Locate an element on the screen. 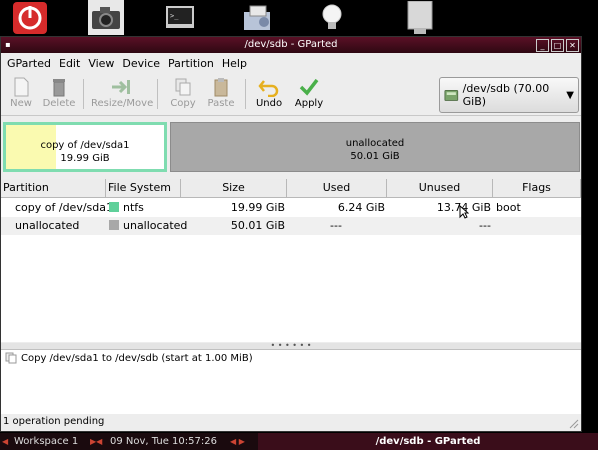 Image resolution: width=598 pixels, height=450 pixels. cell-filesystem-label: unallocated is located at coordinates (155, 225).